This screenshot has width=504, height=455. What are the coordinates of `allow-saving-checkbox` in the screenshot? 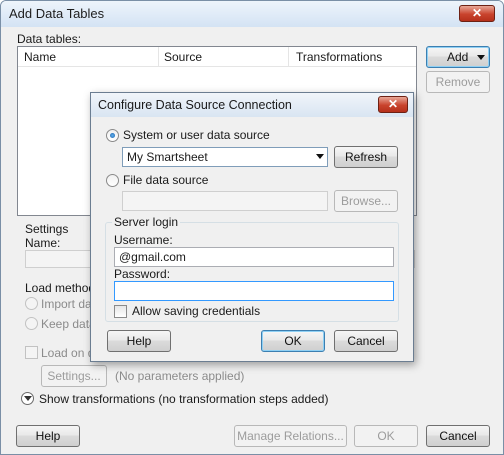 It's located at (120, 311).